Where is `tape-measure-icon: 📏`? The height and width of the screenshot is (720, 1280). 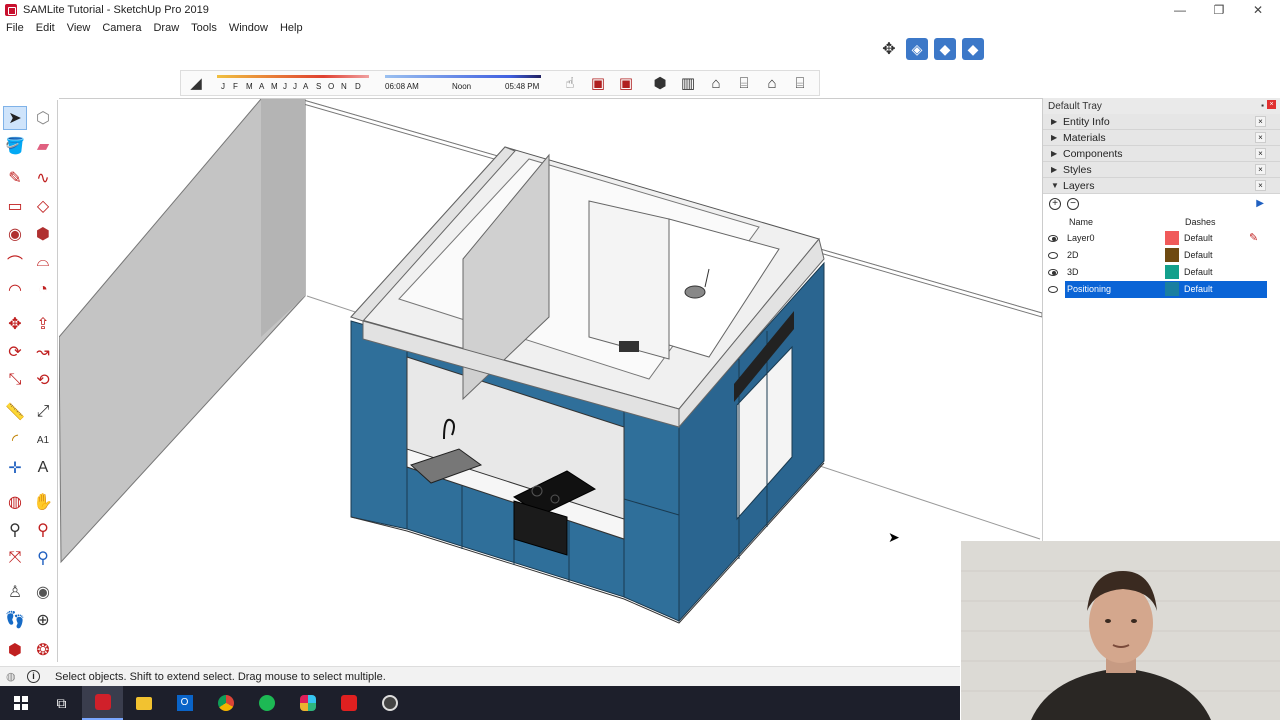 tape-measure-icon: 📏 is located at coordinates (15, 412).